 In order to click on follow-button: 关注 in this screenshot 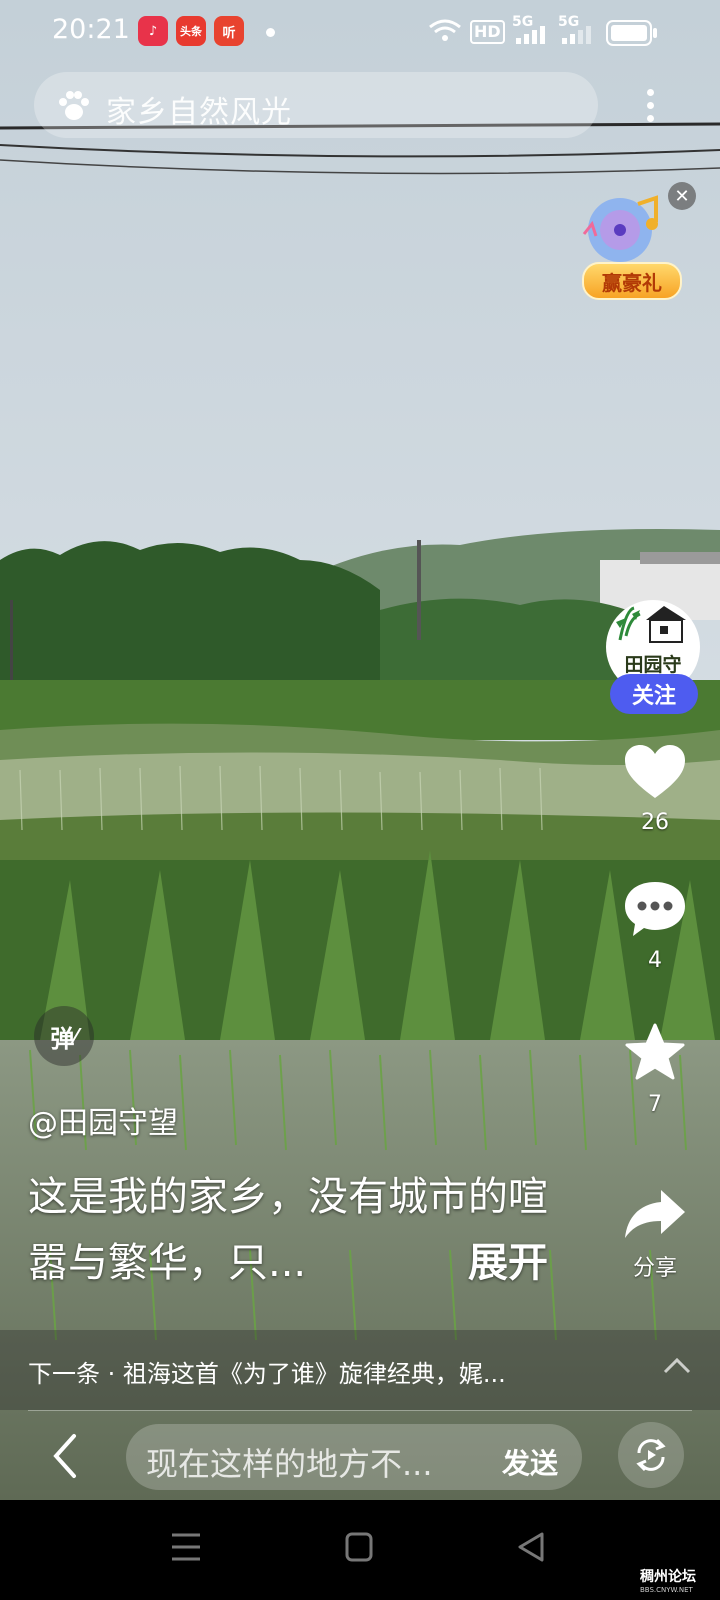, I will do `click(654, 694)`.